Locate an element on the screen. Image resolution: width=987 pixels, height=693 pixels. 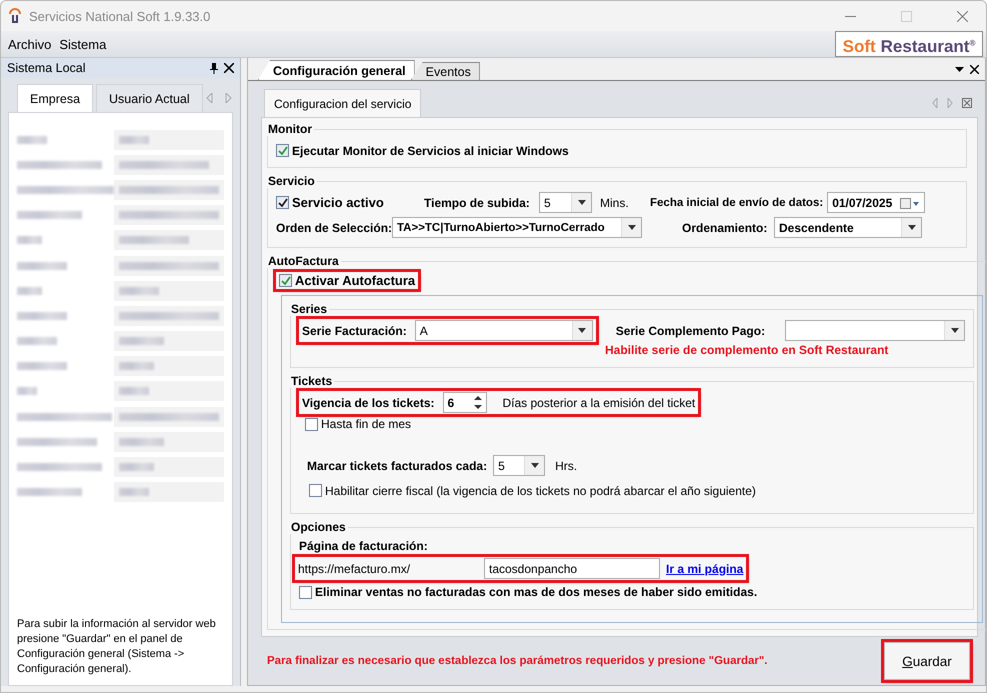
unit-label: Mins. is located at coordinates (614, 203).